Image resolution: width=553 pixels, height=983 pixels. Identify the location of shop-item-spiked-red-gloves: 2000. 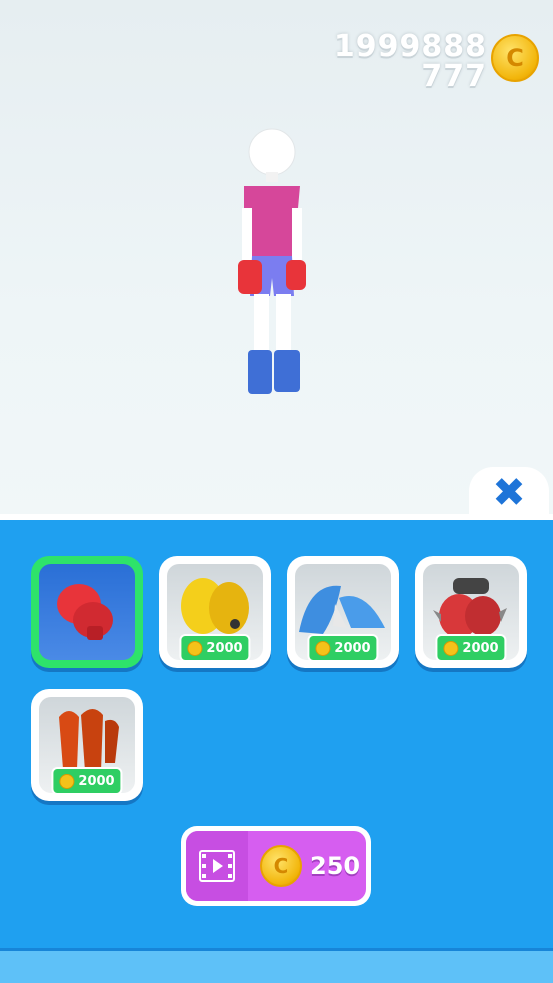
(471, 612).